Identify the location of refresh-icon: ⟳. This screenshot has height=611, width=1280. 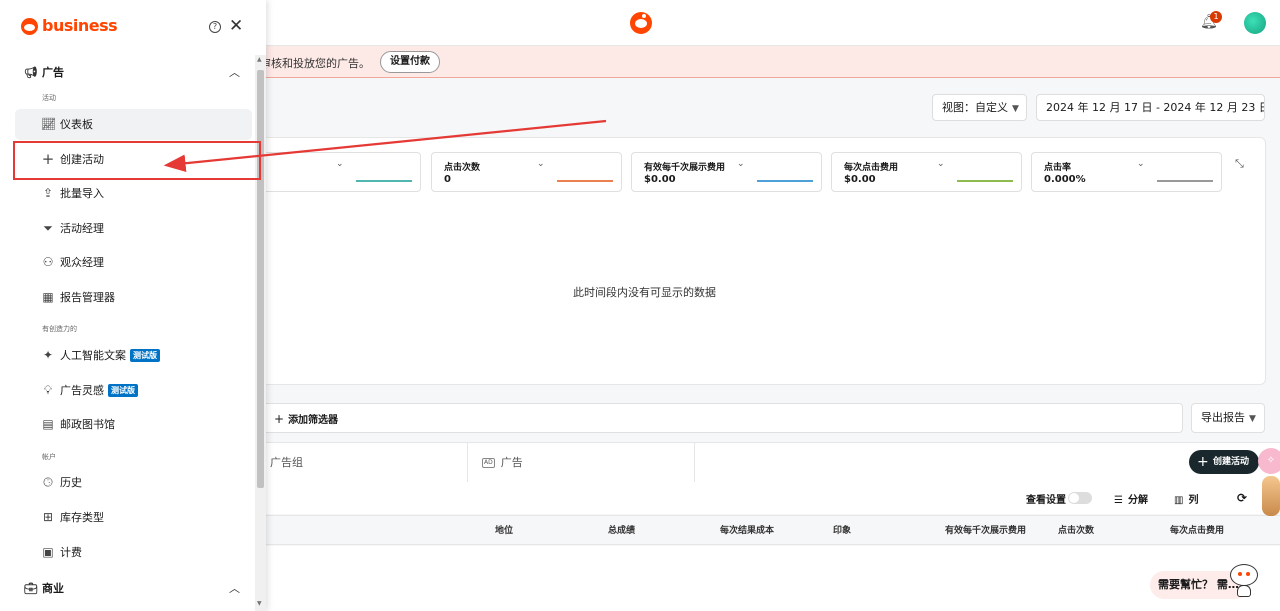
(1242, 498).